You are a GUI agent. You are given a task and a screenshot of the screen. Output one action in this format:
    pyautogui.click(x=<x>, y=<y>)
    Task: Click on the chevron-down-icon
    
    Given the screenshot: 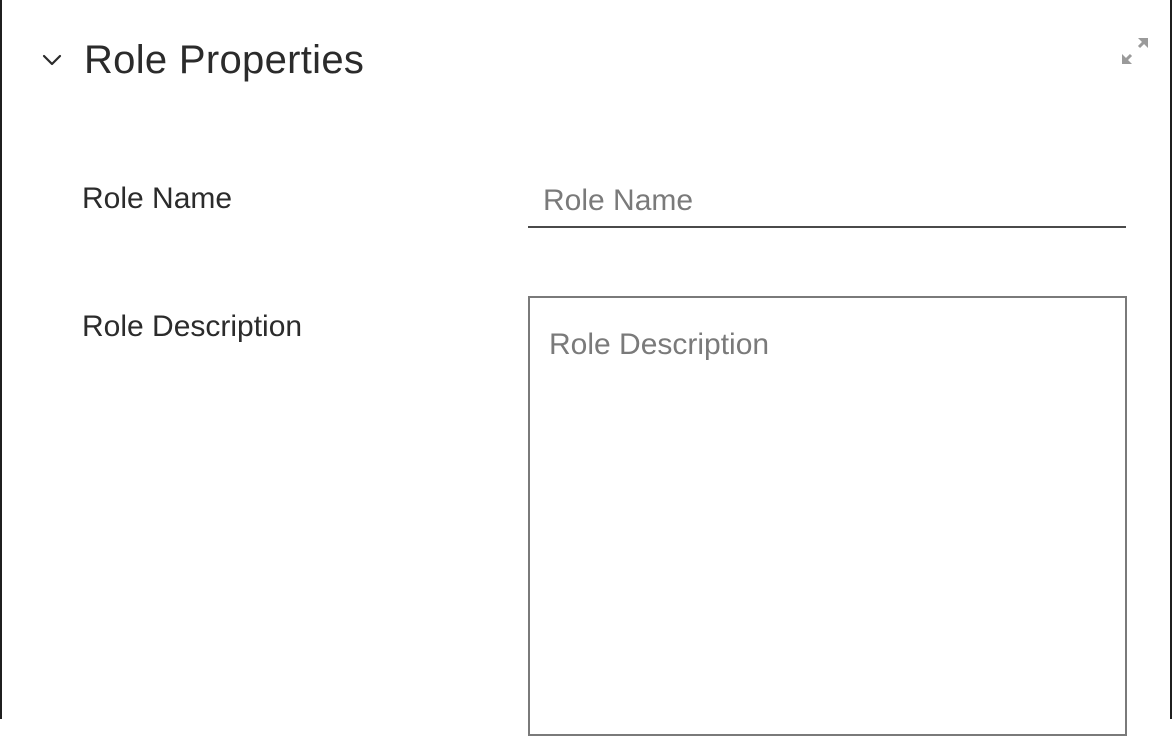 What is the action you would take?
    pyautogui.click(x=52, y=60)
    